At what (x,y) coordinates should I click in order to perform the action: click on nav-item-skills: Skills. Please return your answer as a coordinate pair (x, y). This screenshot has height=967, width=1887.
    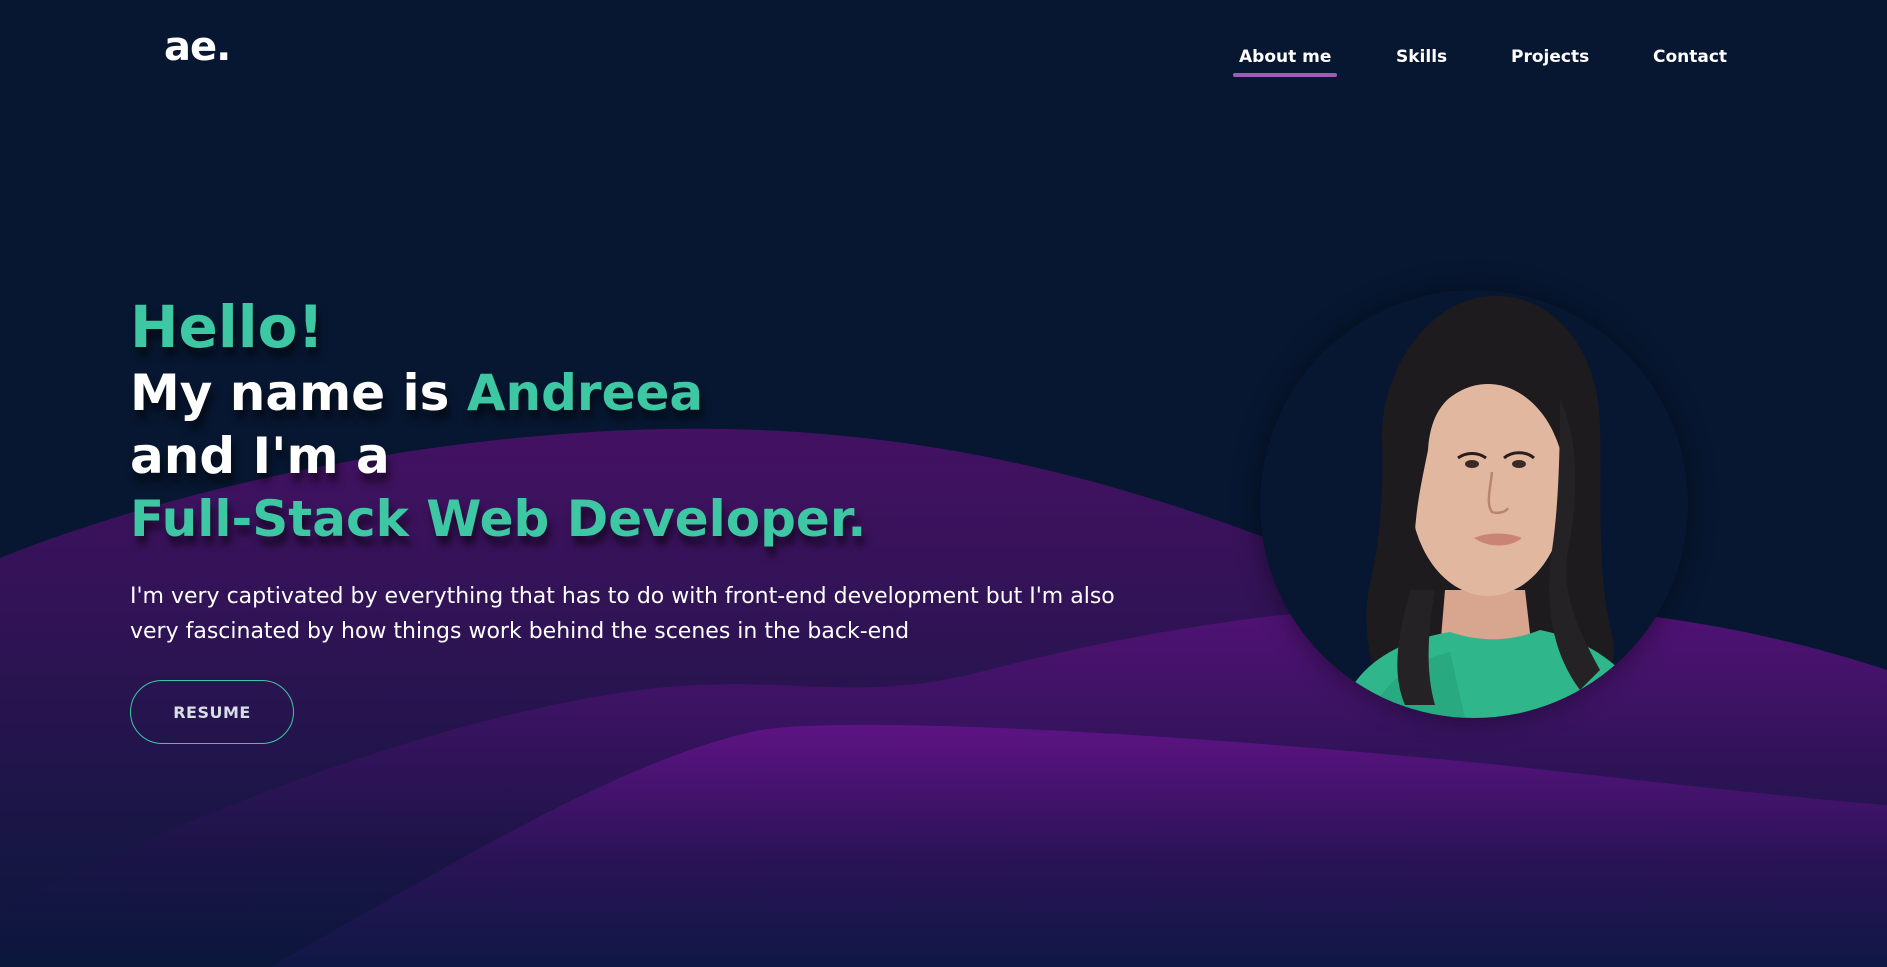
    Looking at the image, I should click on (1421, 57).